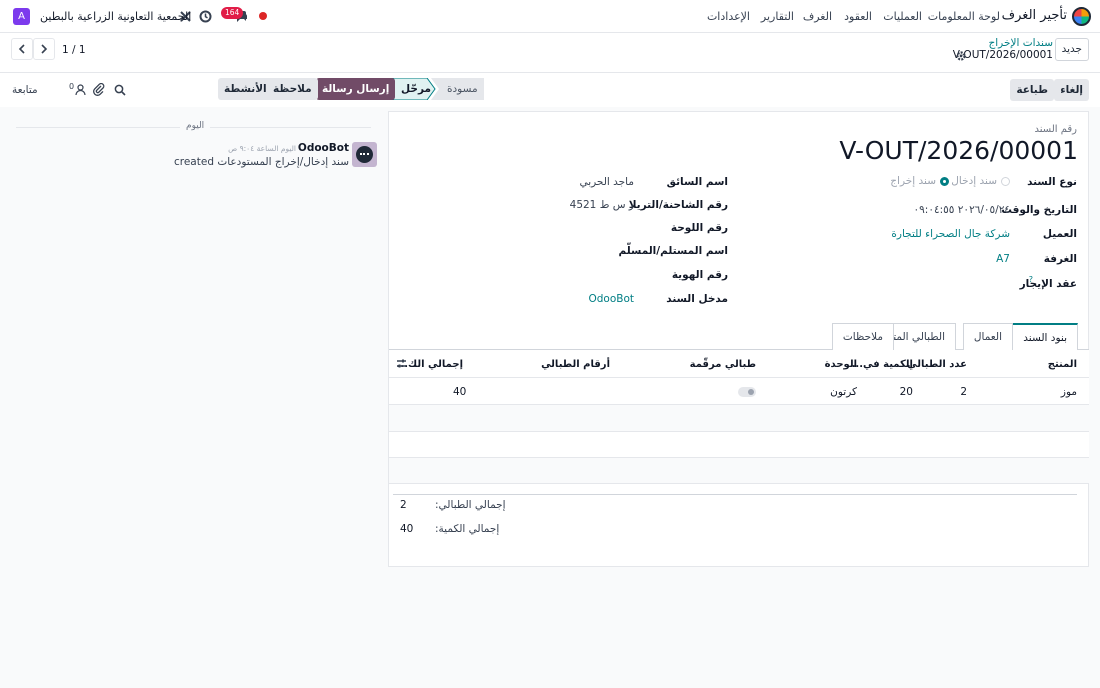 The width and height of the screenshot is (1100, 688). Describe the element at coordinates (467, 529) in the screenshot. I see `total-qty-label: إجمالي الكمية:` at that location.